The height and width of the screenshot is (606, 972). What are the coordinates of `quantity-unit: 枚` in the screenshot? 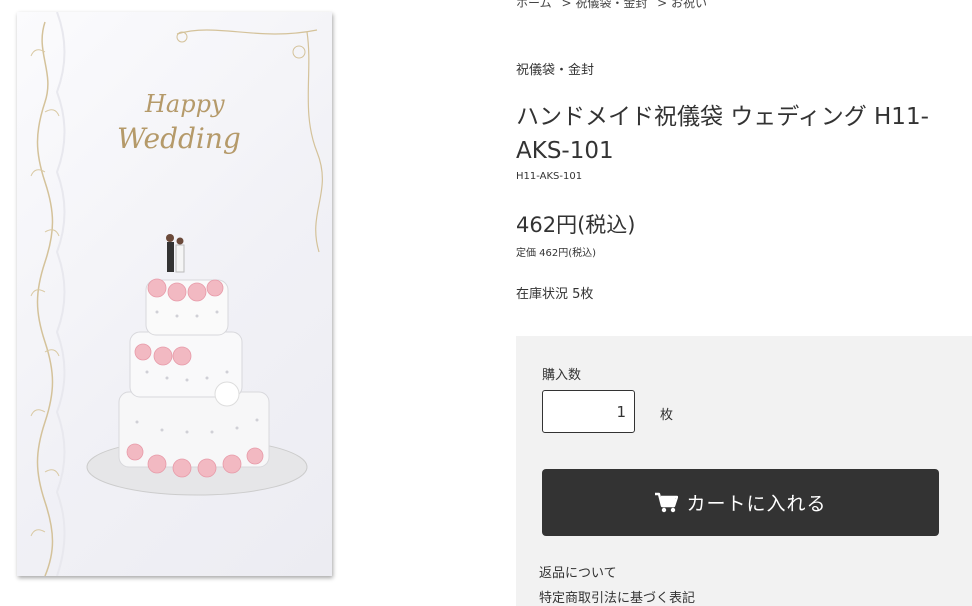 It's located at (667, 415).